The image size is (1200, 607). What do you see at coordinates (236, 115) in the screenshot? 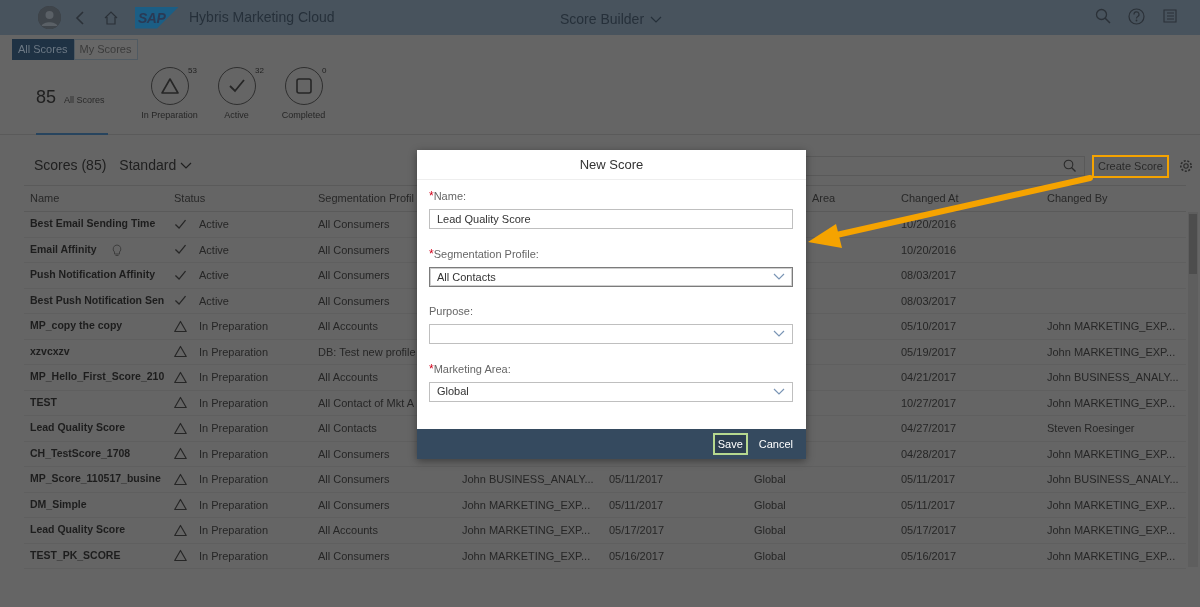
I see `filter-label: Active` at bounding box center [236, 115].